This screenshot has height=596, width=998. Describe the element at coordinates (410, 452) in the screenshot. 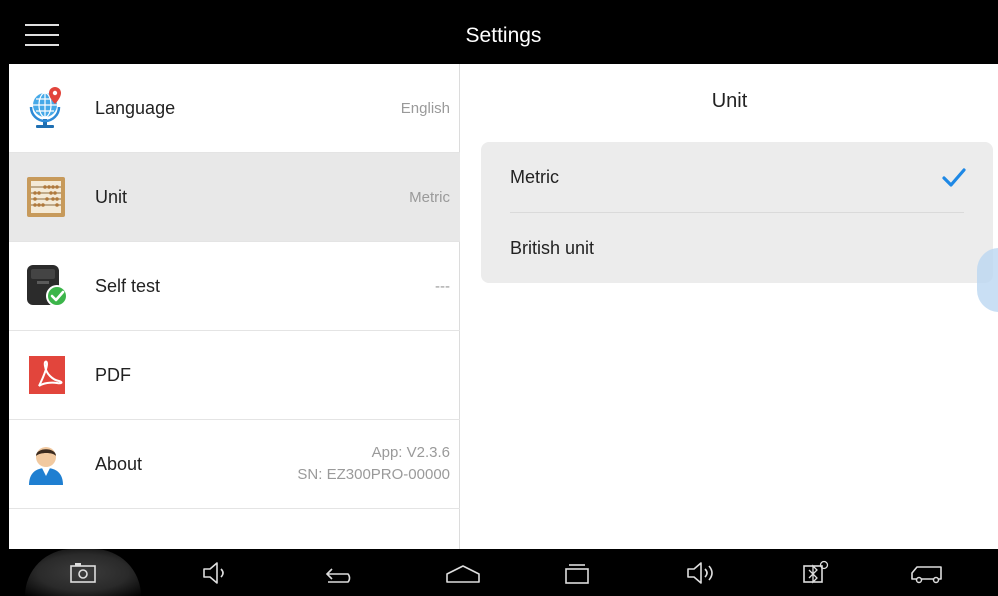

I see `app-version: App: V2.3.6` at that location.